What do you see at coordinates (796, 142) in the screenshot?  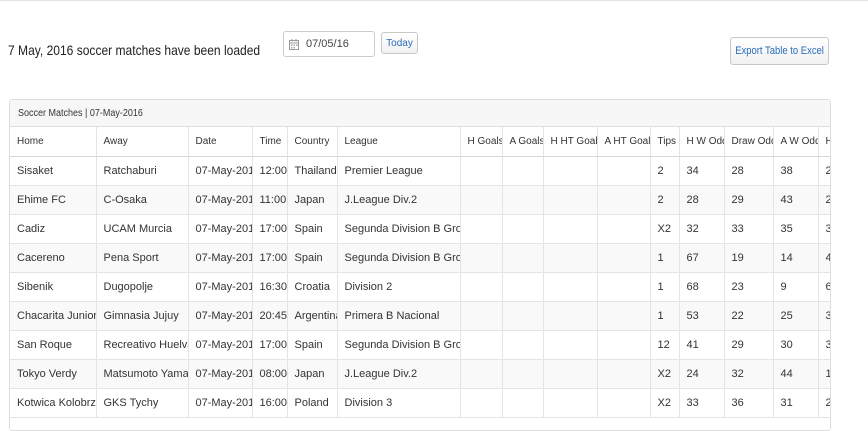 I see `column-header: A W Odd` at bounding box center [796, 142].